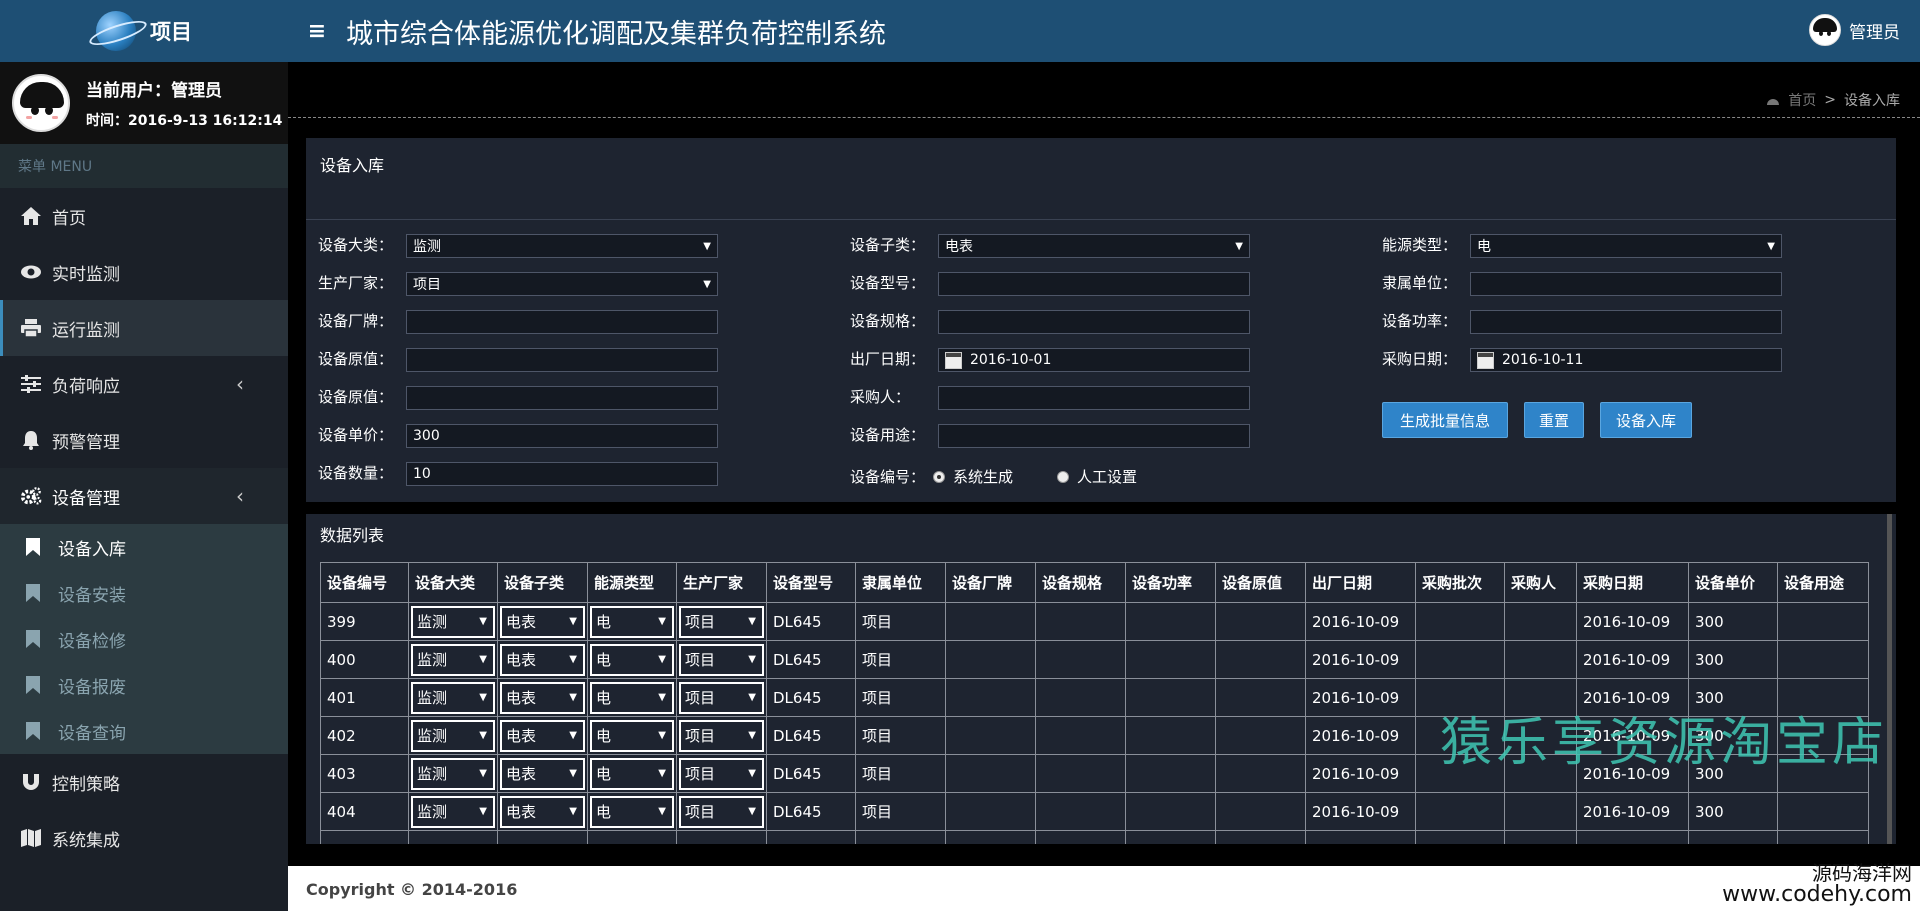 This screenshot has height=911, width=1920. Describe the element at coordinates (1802, 100) in the screenshot. I see `breadcrumb-home: 首页` at that location.